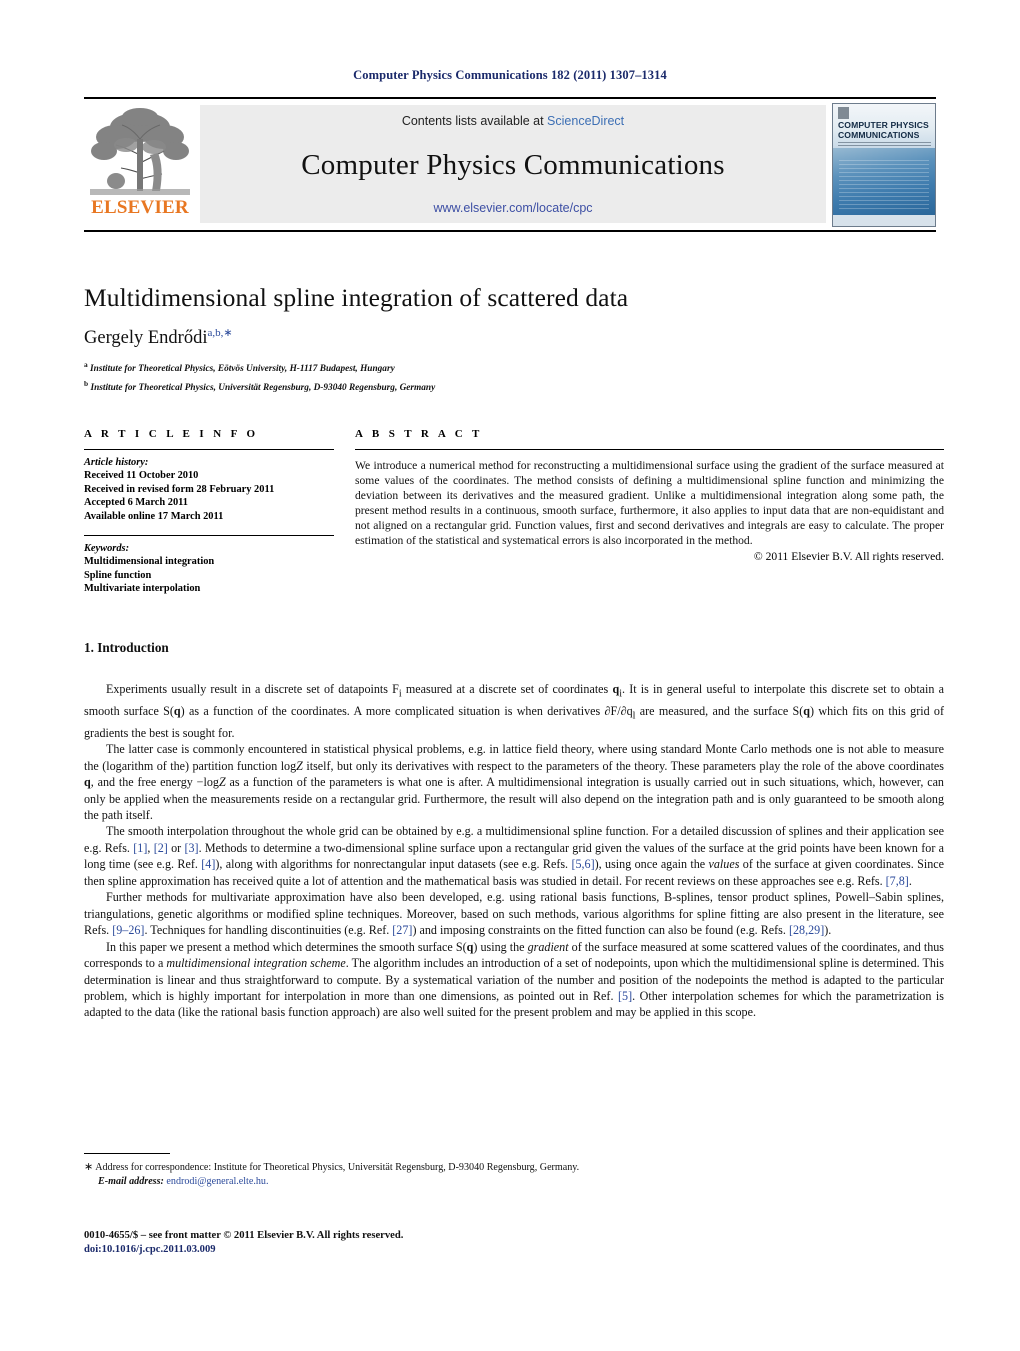 Image resolution: width=1020 pixels, height=1351 pixels. What do you see at coordinates (116, 462) in the screenshot?
I see `article-history-label: Article history:` at bounding box center [116, 462].